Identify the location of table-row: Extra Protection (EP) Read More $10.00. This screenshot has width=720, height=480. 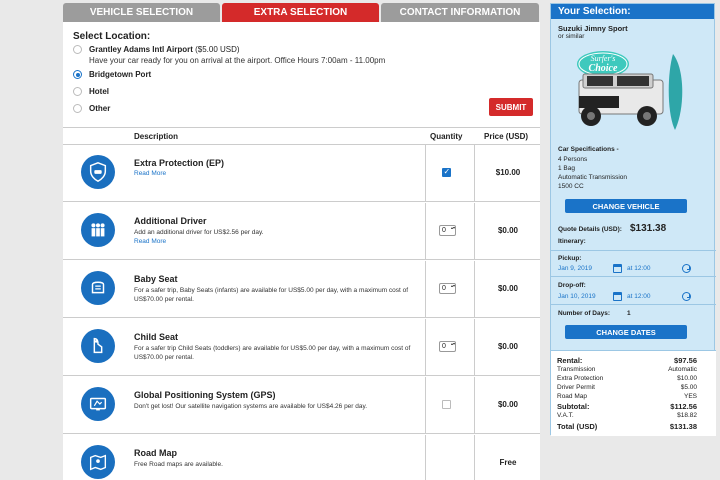
(301, 173).